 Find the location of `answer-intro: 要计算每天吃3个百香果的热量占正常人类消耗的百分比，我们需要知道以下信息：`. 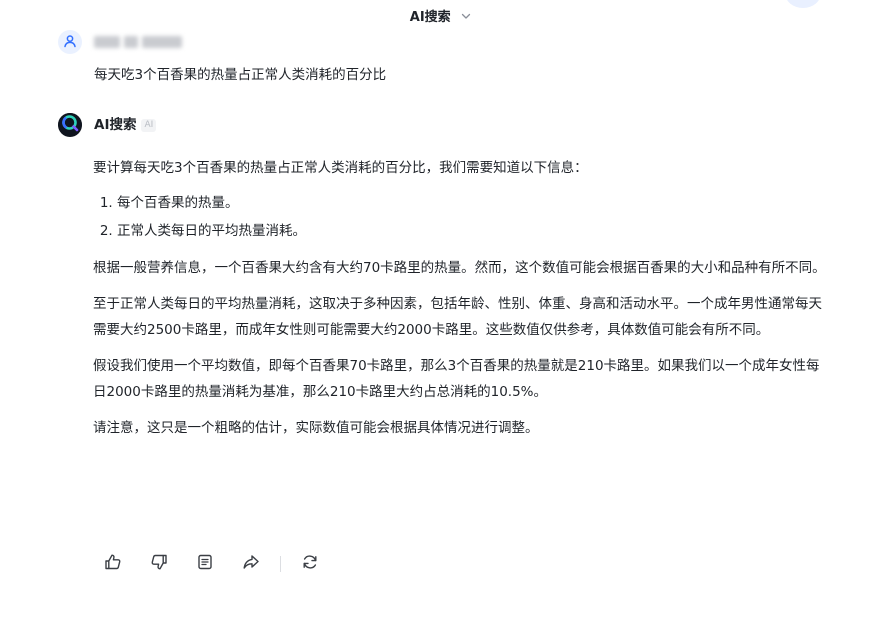

answer-intro: 要计算每天吃3个百香果的热量占正常人类消耗的百分比，我们需要知道以下信息： is located at coordinates (340, 168).